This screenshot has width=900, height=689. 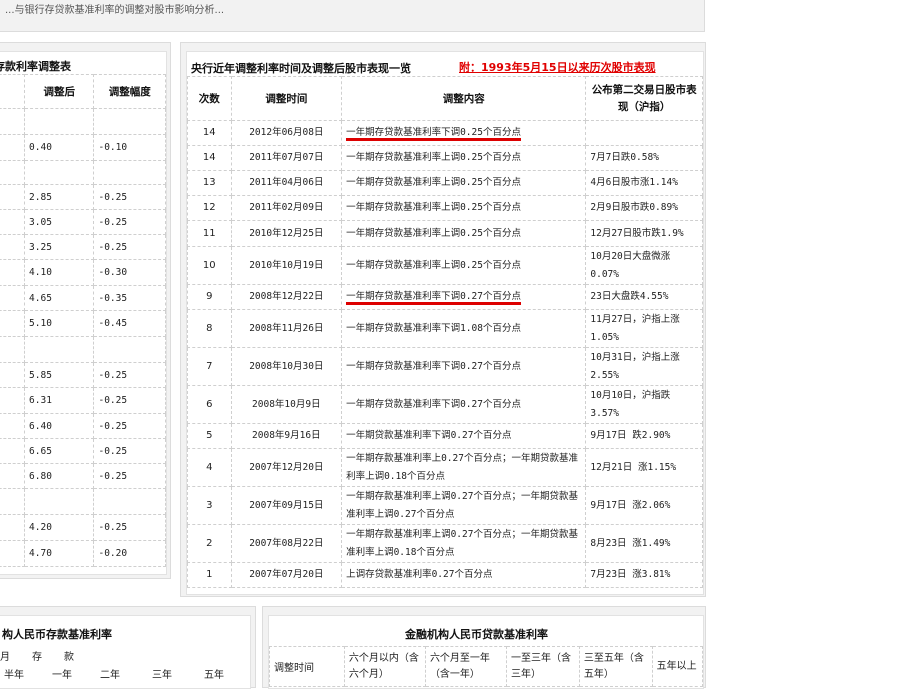 What do you see at coordinates (644, 158) in the screenshot?
I see `cell-market: 7月7日跌0.58%` at bounding box center [644, 158].